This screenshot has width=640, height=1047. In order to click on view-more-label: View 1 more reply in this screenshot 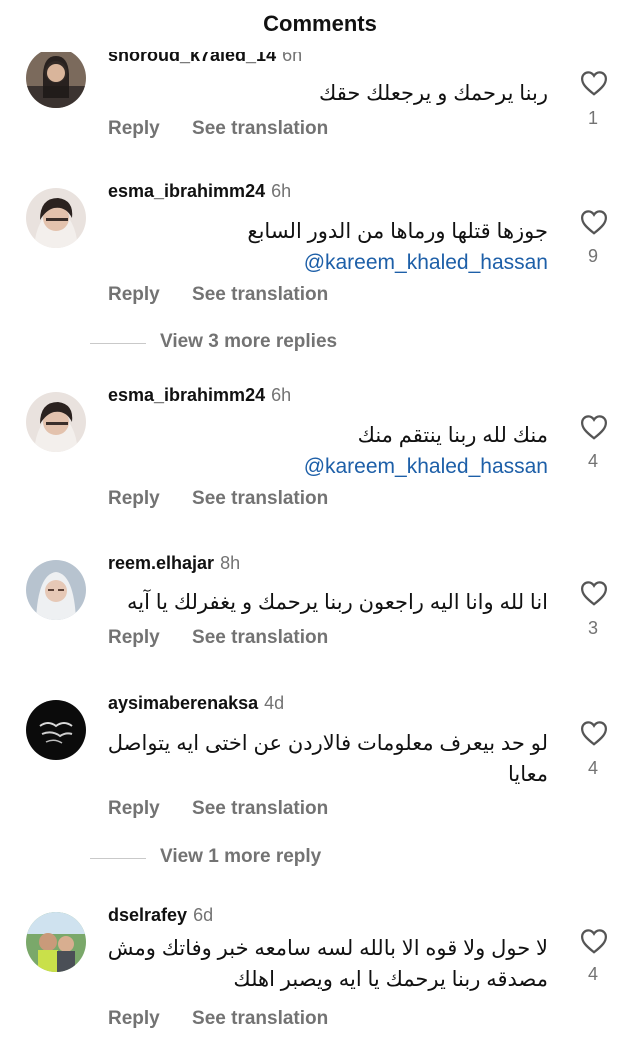, I will do `click(240, 857)`.